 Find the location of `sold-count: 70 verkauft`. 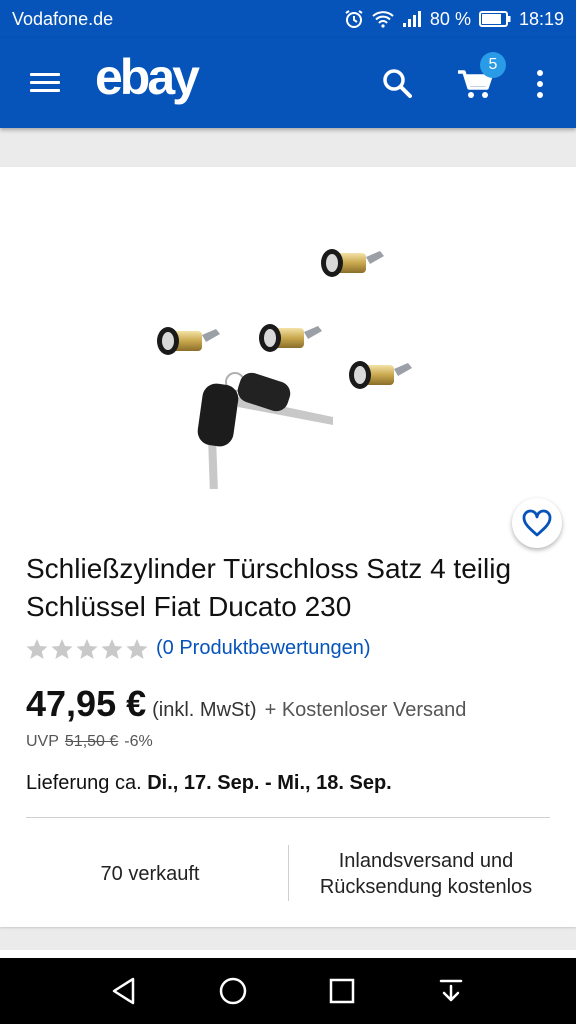

sold-count: 70 verkauft is located at coordinates (150, 873).